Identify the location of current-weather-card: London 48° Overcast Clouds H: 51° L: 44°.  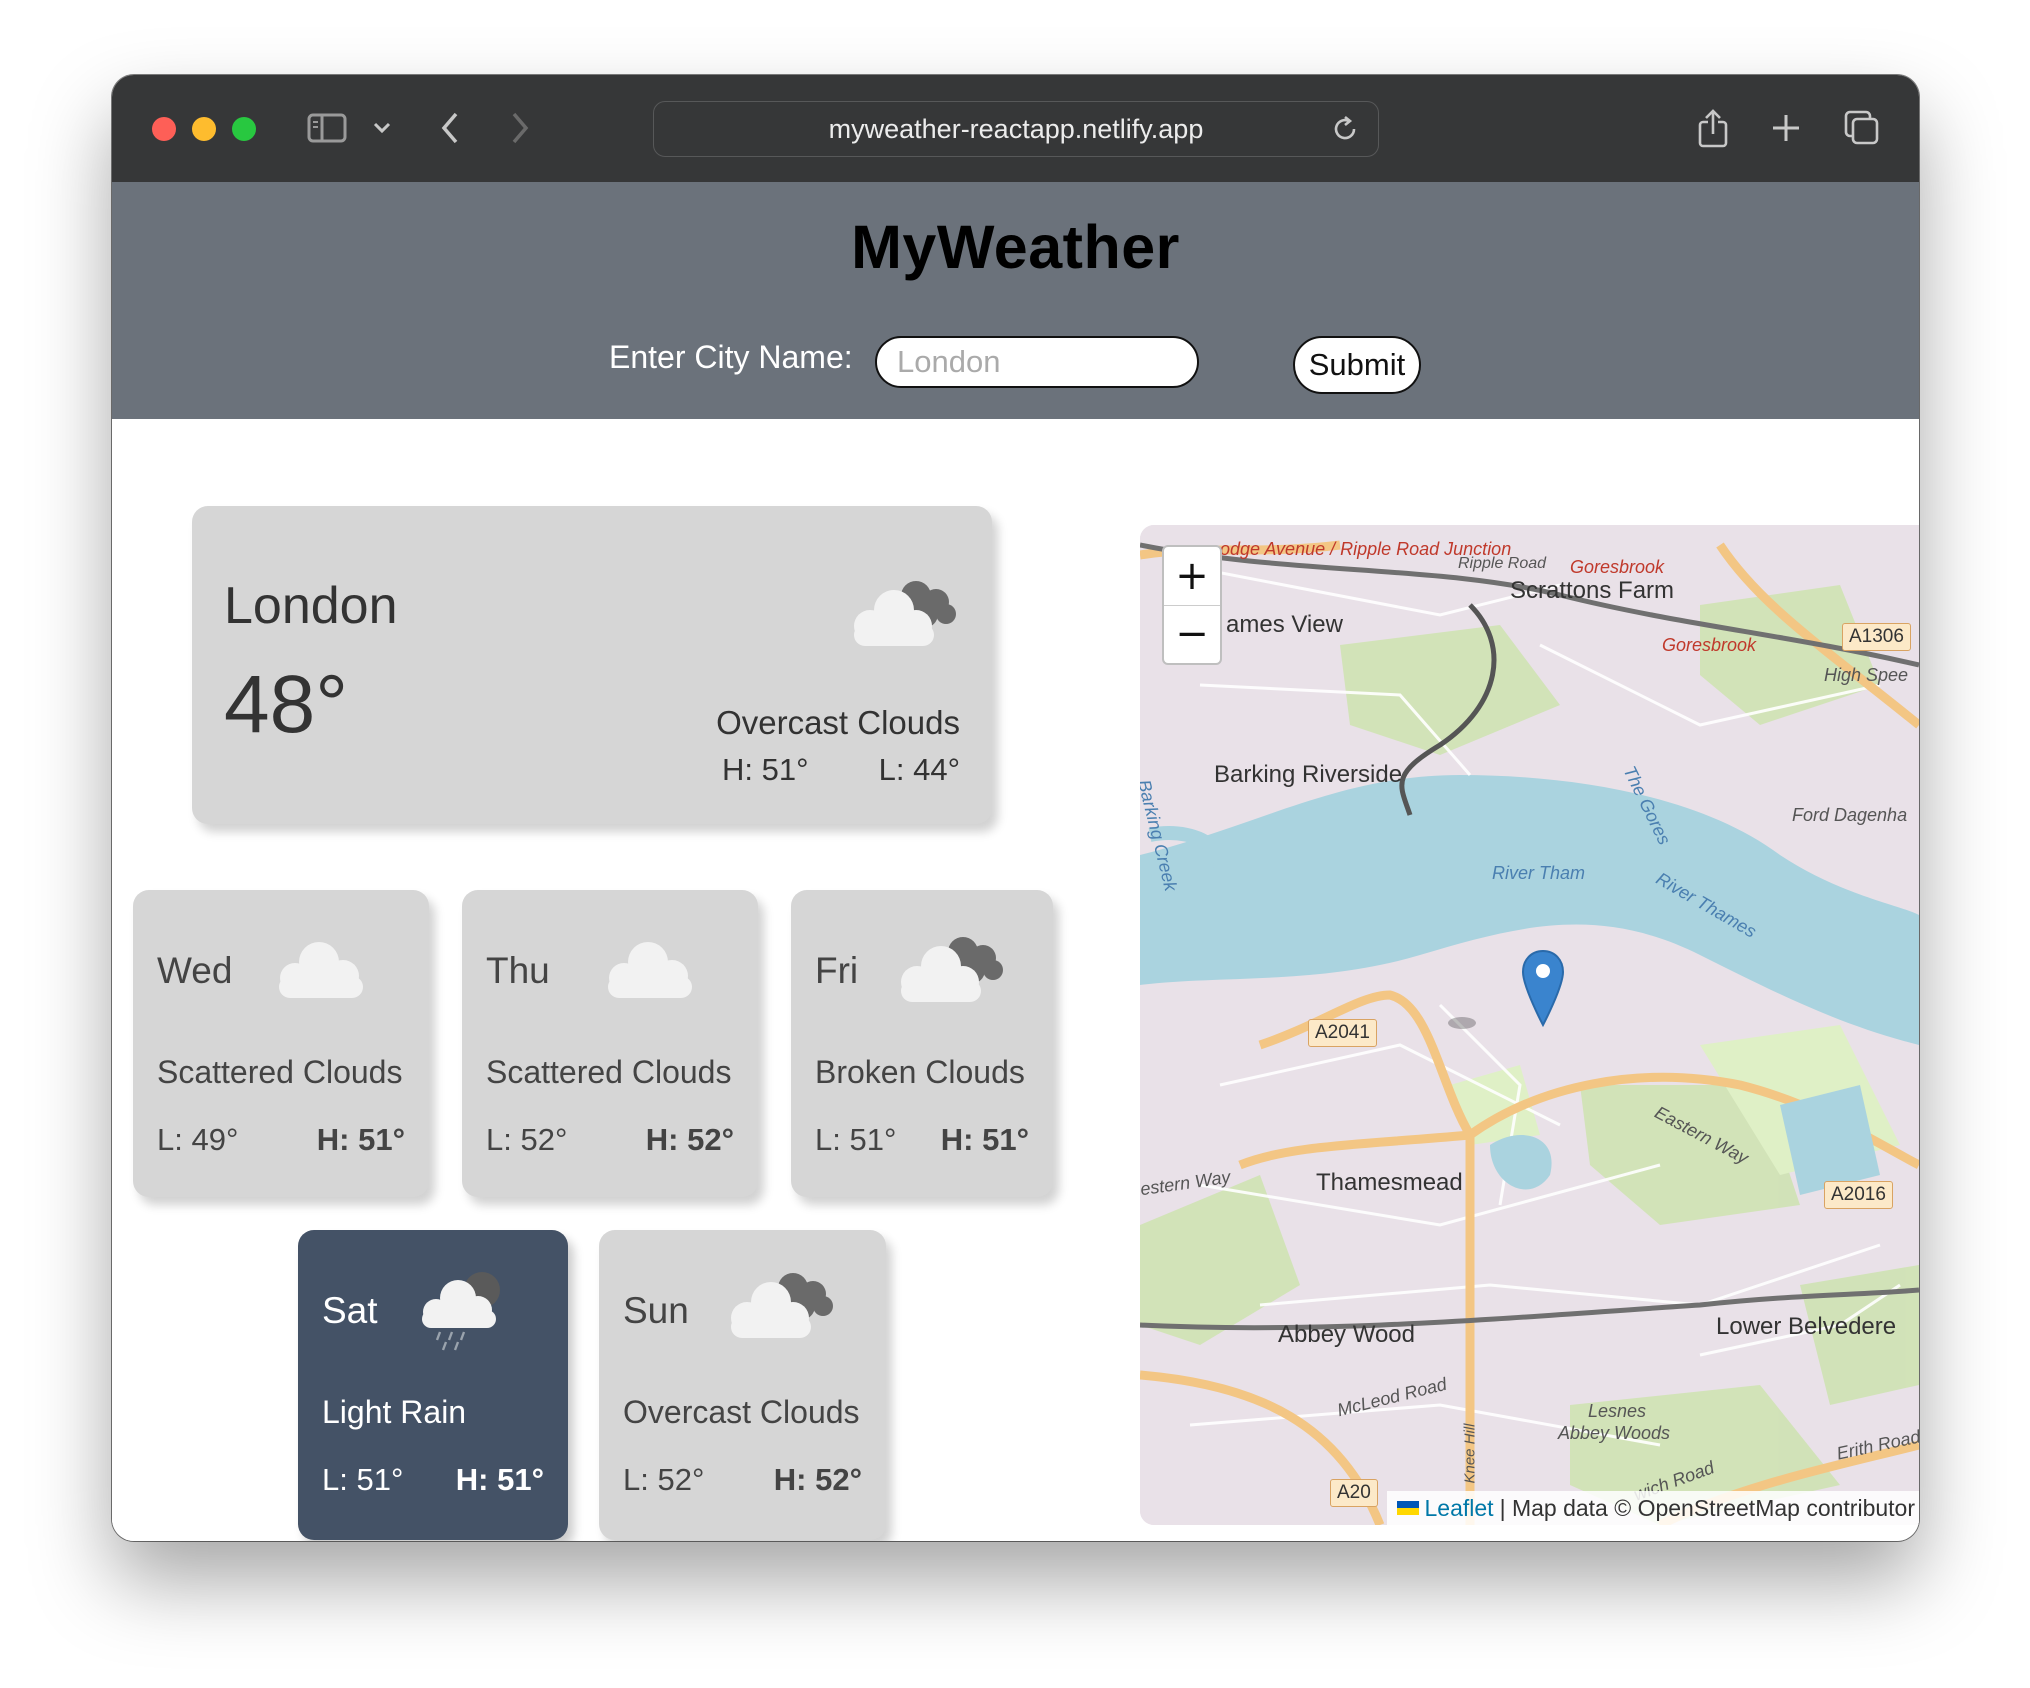
(592, 665).